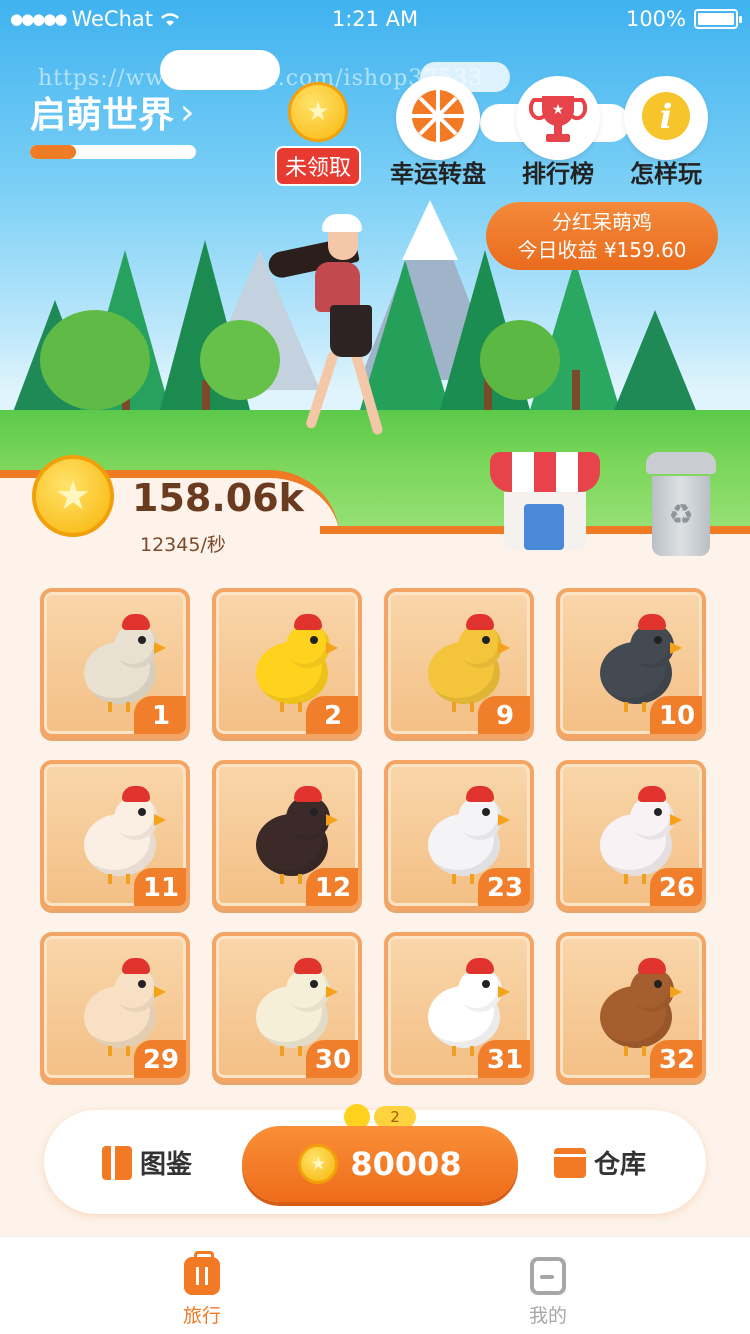 This screenshot has width=750, height=1334. I want to click on woman-hat, so click(342, 223).